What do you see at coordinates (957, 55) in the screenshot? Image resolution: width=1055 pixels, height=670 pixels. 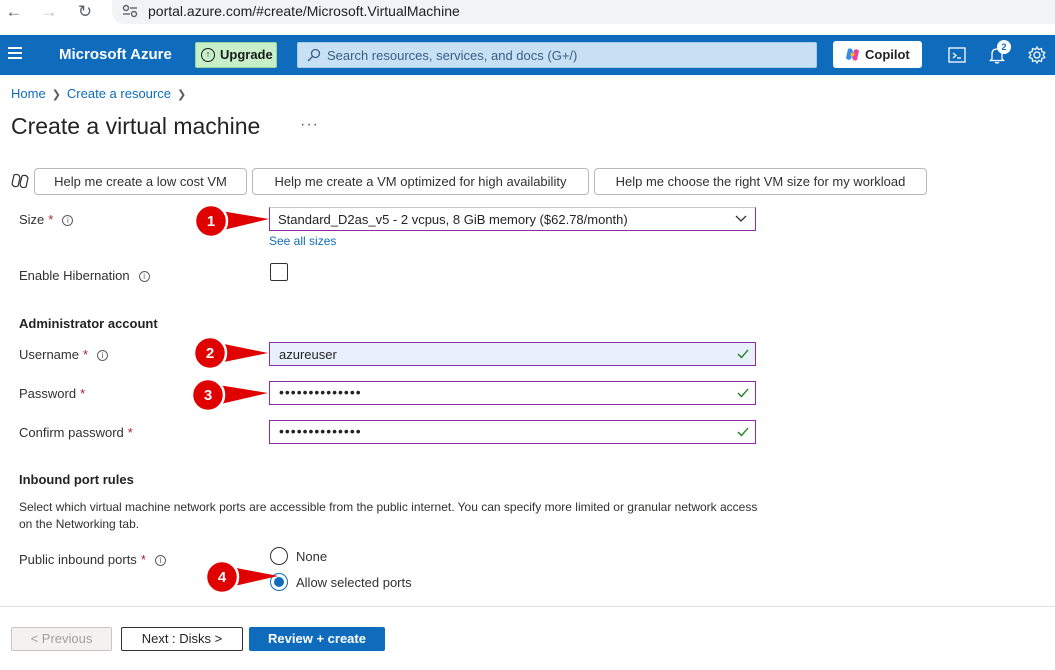 I see `cloud-shell-icon` at bounding box center [957, 55].